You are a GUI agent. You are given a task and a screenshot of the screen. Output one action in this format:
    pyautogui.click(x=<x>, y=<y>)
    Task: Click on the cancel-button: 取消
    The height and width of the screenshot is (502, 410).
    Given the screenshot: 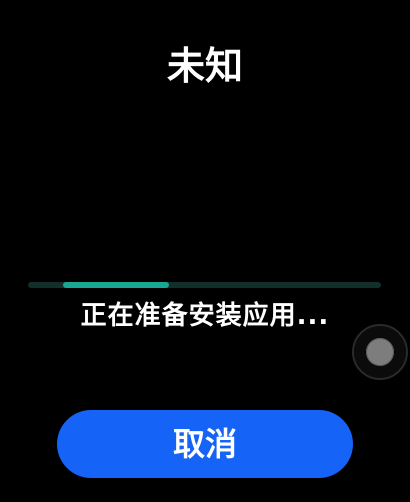 What is the action you would take?
    pyautogui.click(x=205, y=444)
    